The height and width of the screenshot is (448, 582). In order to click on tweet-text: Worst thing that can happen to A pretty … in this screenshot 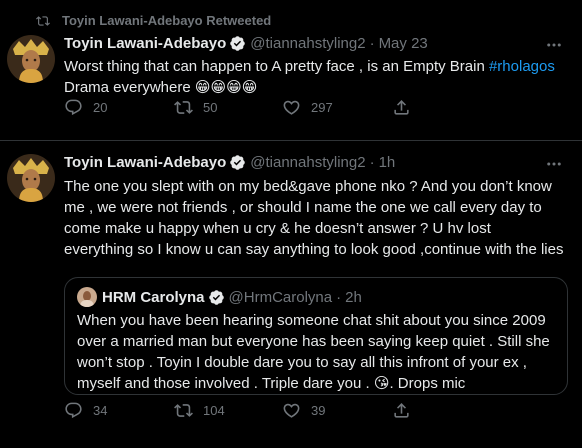, I will do `click(314, 77)`.